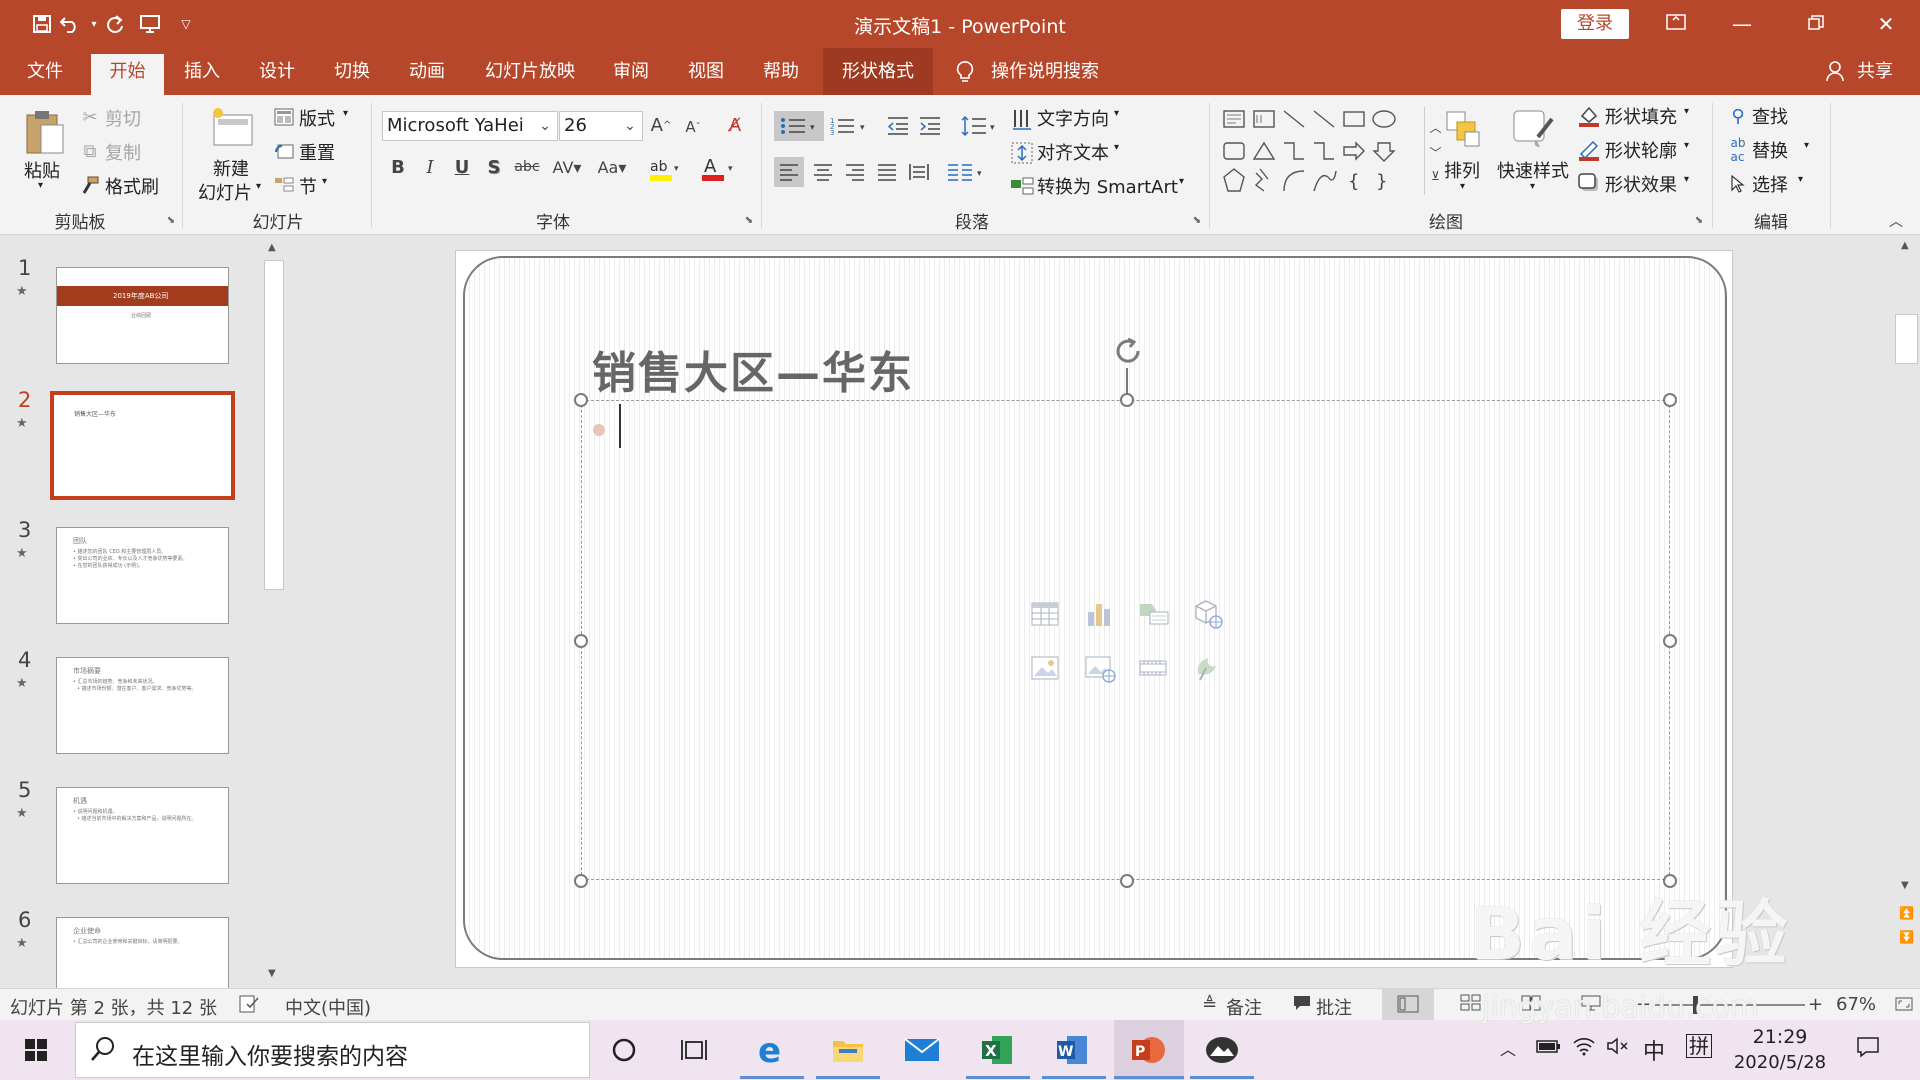  I want to click on new-slide-label-2: 幻灯片, so click(225, 192).